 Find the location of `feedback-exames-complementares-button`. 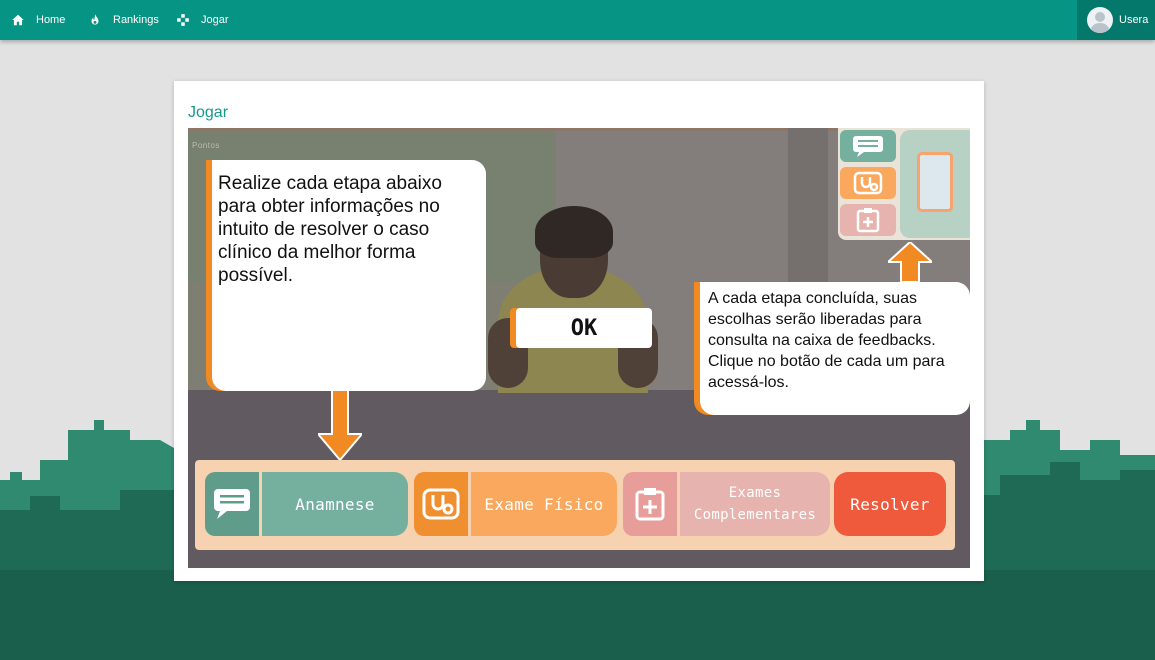

feedback-exames-complementares-button is located at coordinates (868, 220).